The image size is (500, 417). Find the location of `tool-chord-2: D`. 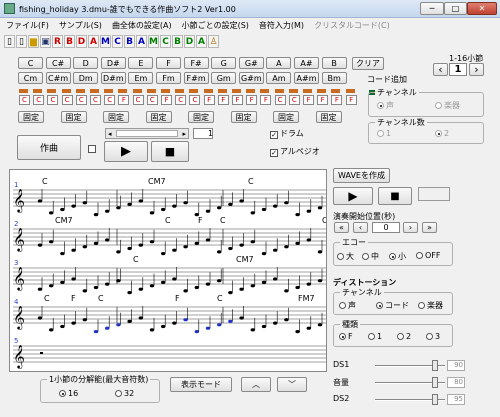

tool-chord-2: D is located at coordinates (81, 41).